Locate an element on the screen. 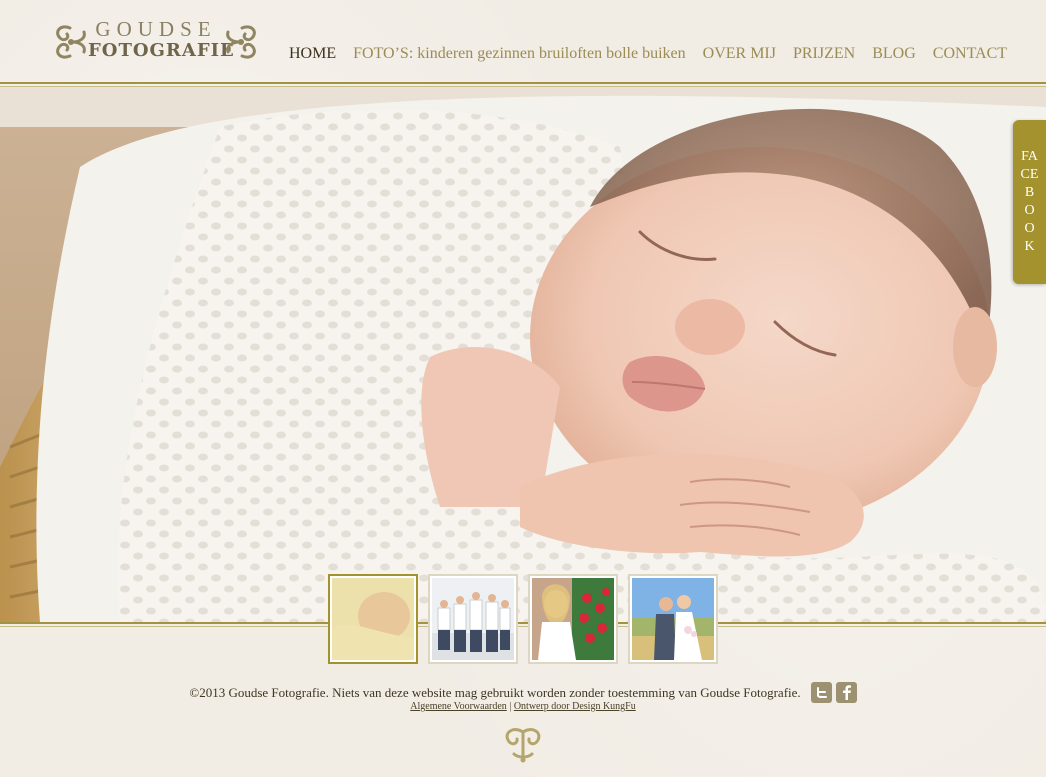 This screenshot has height=777, width=1046. facebook-f-glyph is located at coordinates (846, 692).